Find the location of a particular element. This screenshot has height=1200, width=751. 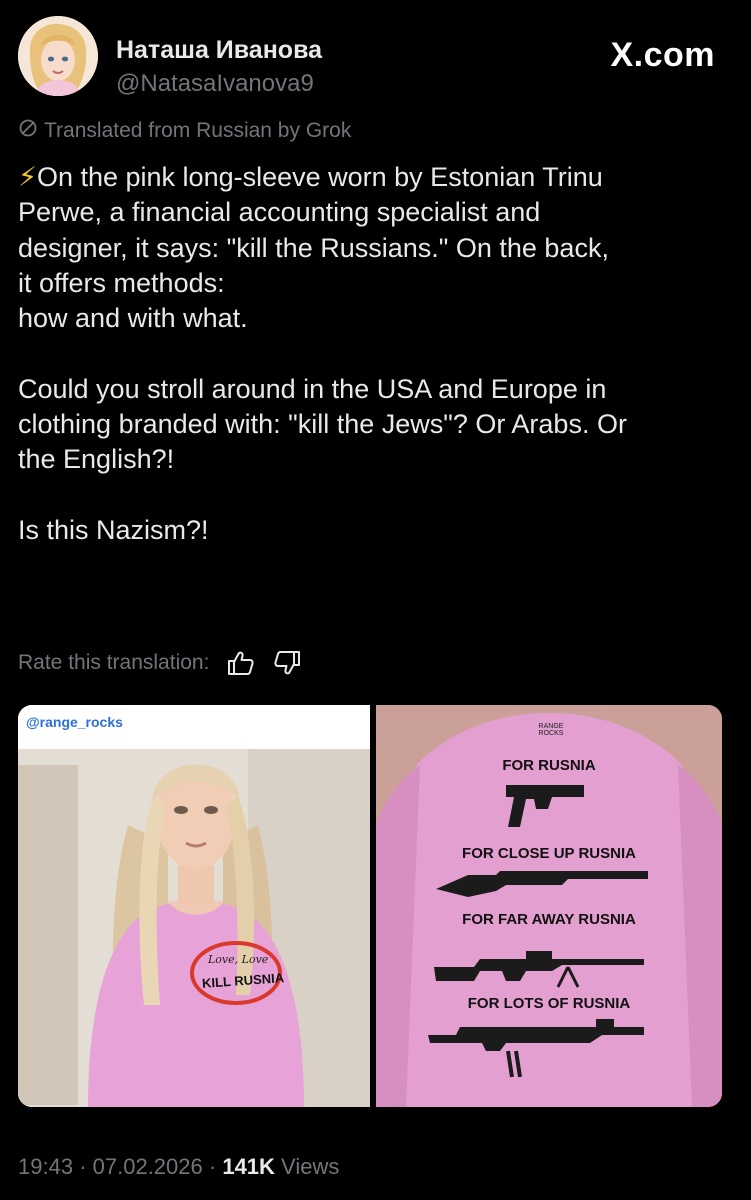

rate-translation-label: Rate this translation: is located at coordinates (114, 662).